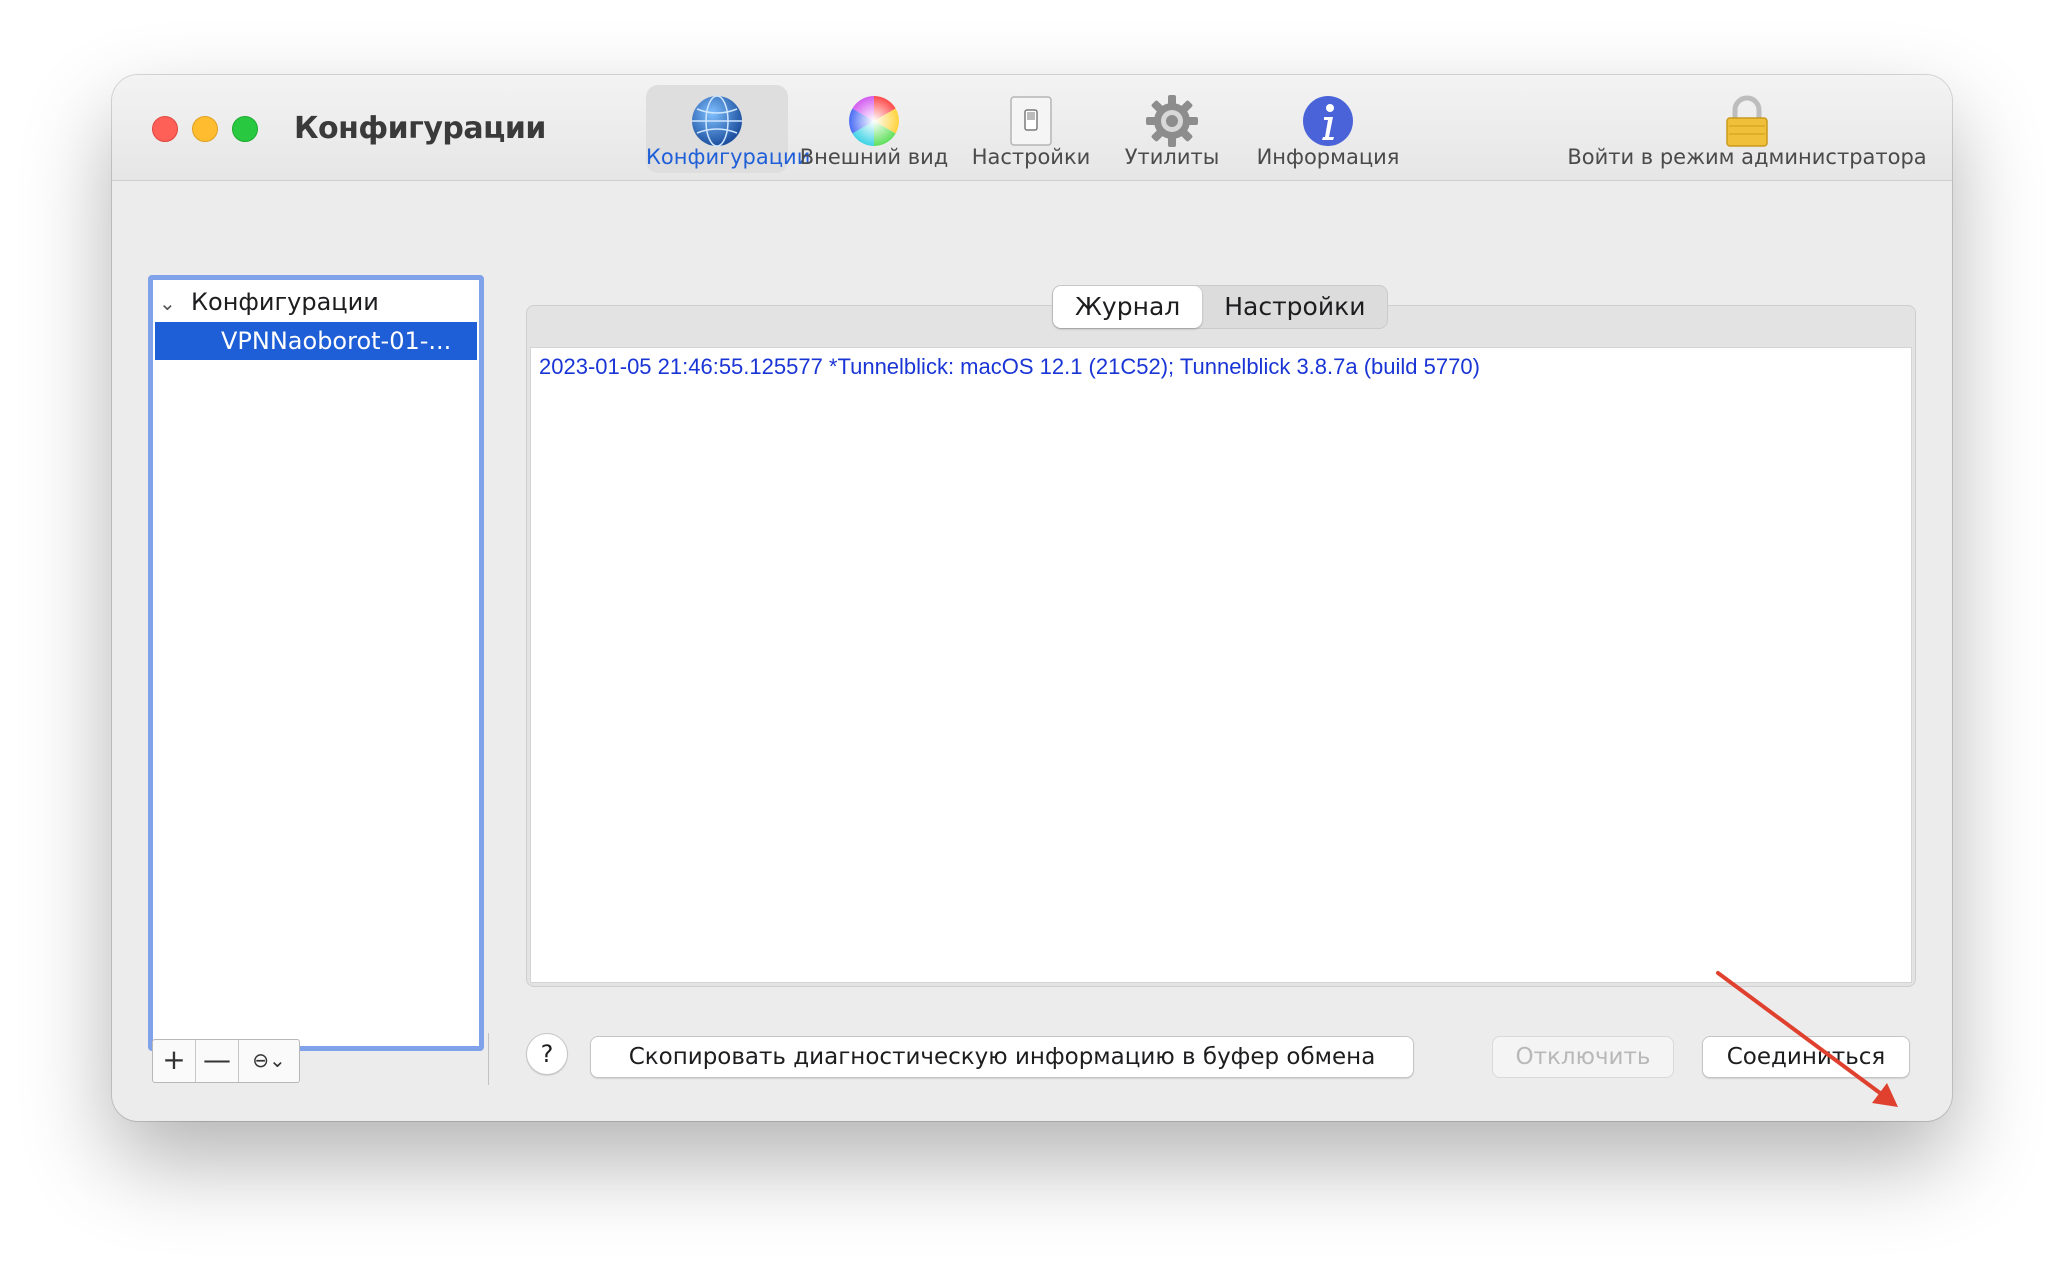 The width and height of the screenshot is (2064, 1268). I want to click on toolbar-info: Информация, so click(1328, 129).